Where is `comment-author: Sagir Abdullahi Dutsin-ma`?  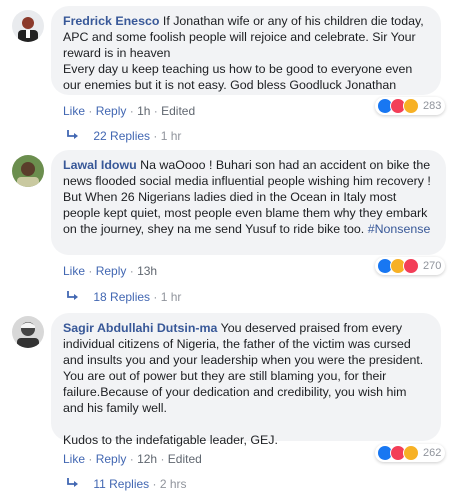 comment-author: Sagir Abdullahi Dutsin-ma is located at coordinates (140, 328).